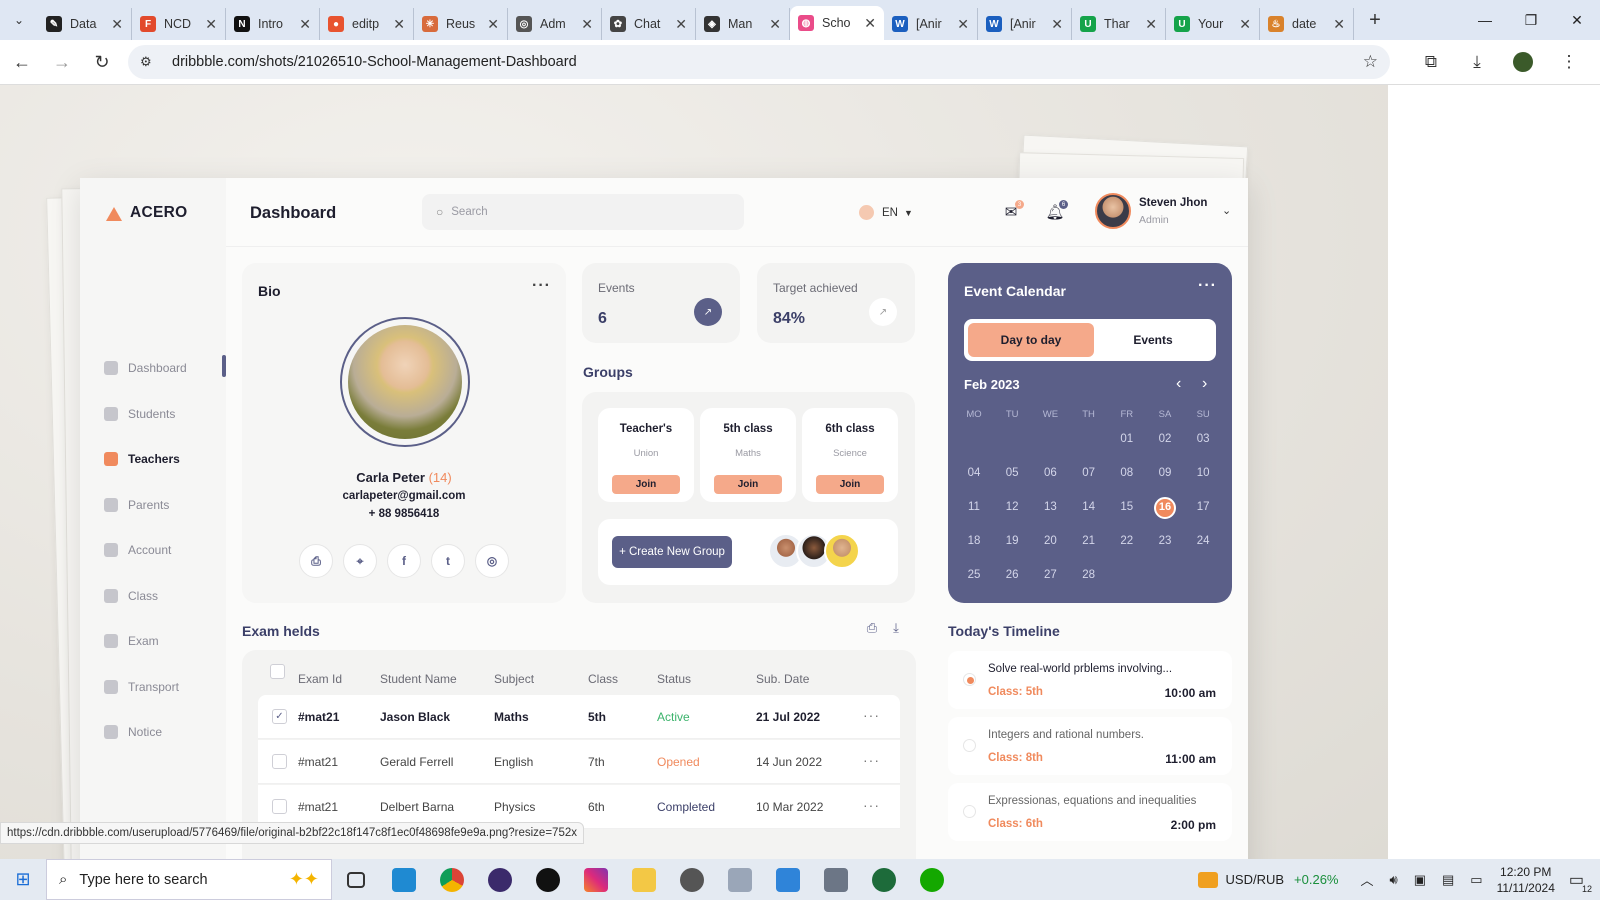  What do you see at coordinates (1012, 541) in the screenshot?
I see `calendar-day: 19` at bounding box center [1012, 541].